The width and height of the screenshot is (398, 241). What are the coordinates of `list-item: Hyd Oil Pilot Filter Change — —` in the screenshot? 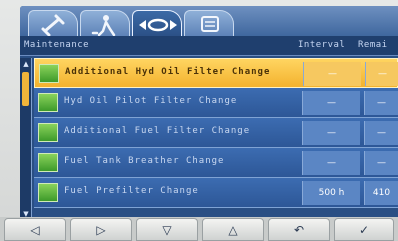 It's located at (216, 103).